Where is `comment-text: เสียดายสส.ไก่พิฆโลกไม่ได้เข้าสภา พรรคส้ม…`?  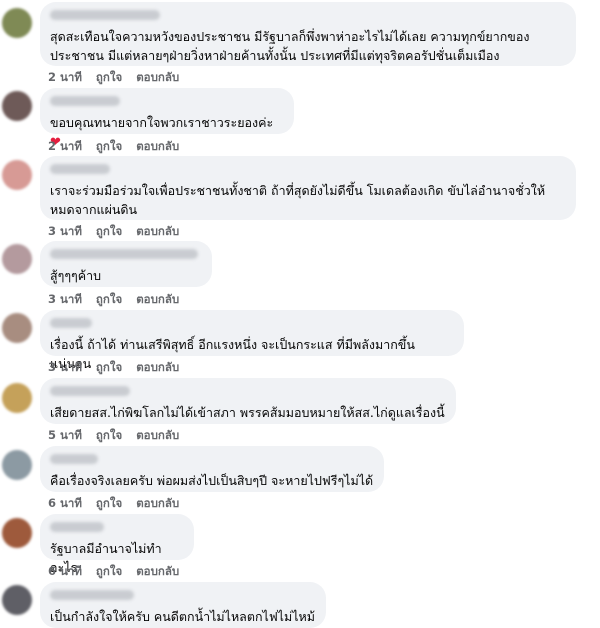 comment-text: เสียดายสส.ไก่พิฆโลกไม่ได้เข้าสภา พรรคส้ม… is located at coordinates (247, 412).